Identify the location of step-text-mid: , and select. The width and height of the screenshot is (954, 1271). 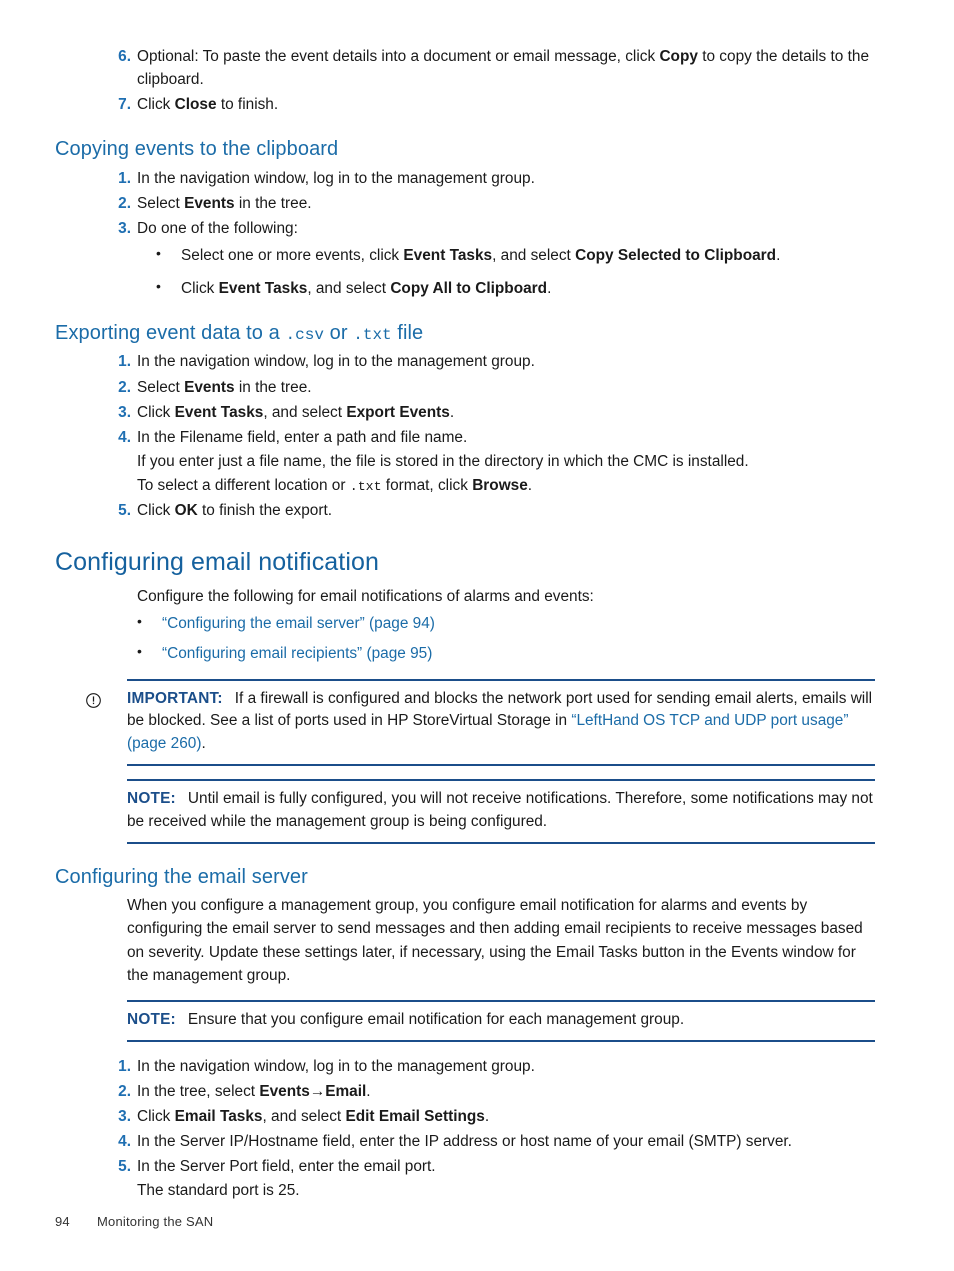
(304, 1116).